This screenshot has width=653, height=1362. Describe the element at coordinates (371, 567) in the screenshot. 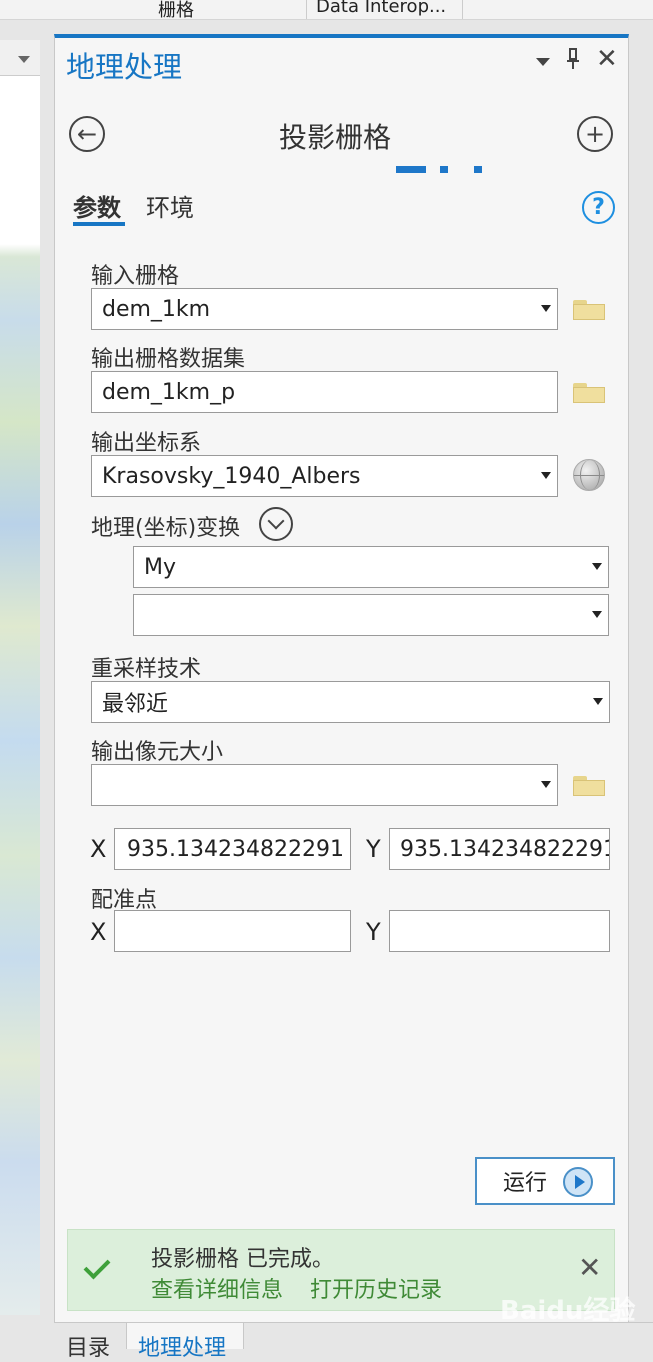

I see `geo-transform-dropdown-1: My` at that location.